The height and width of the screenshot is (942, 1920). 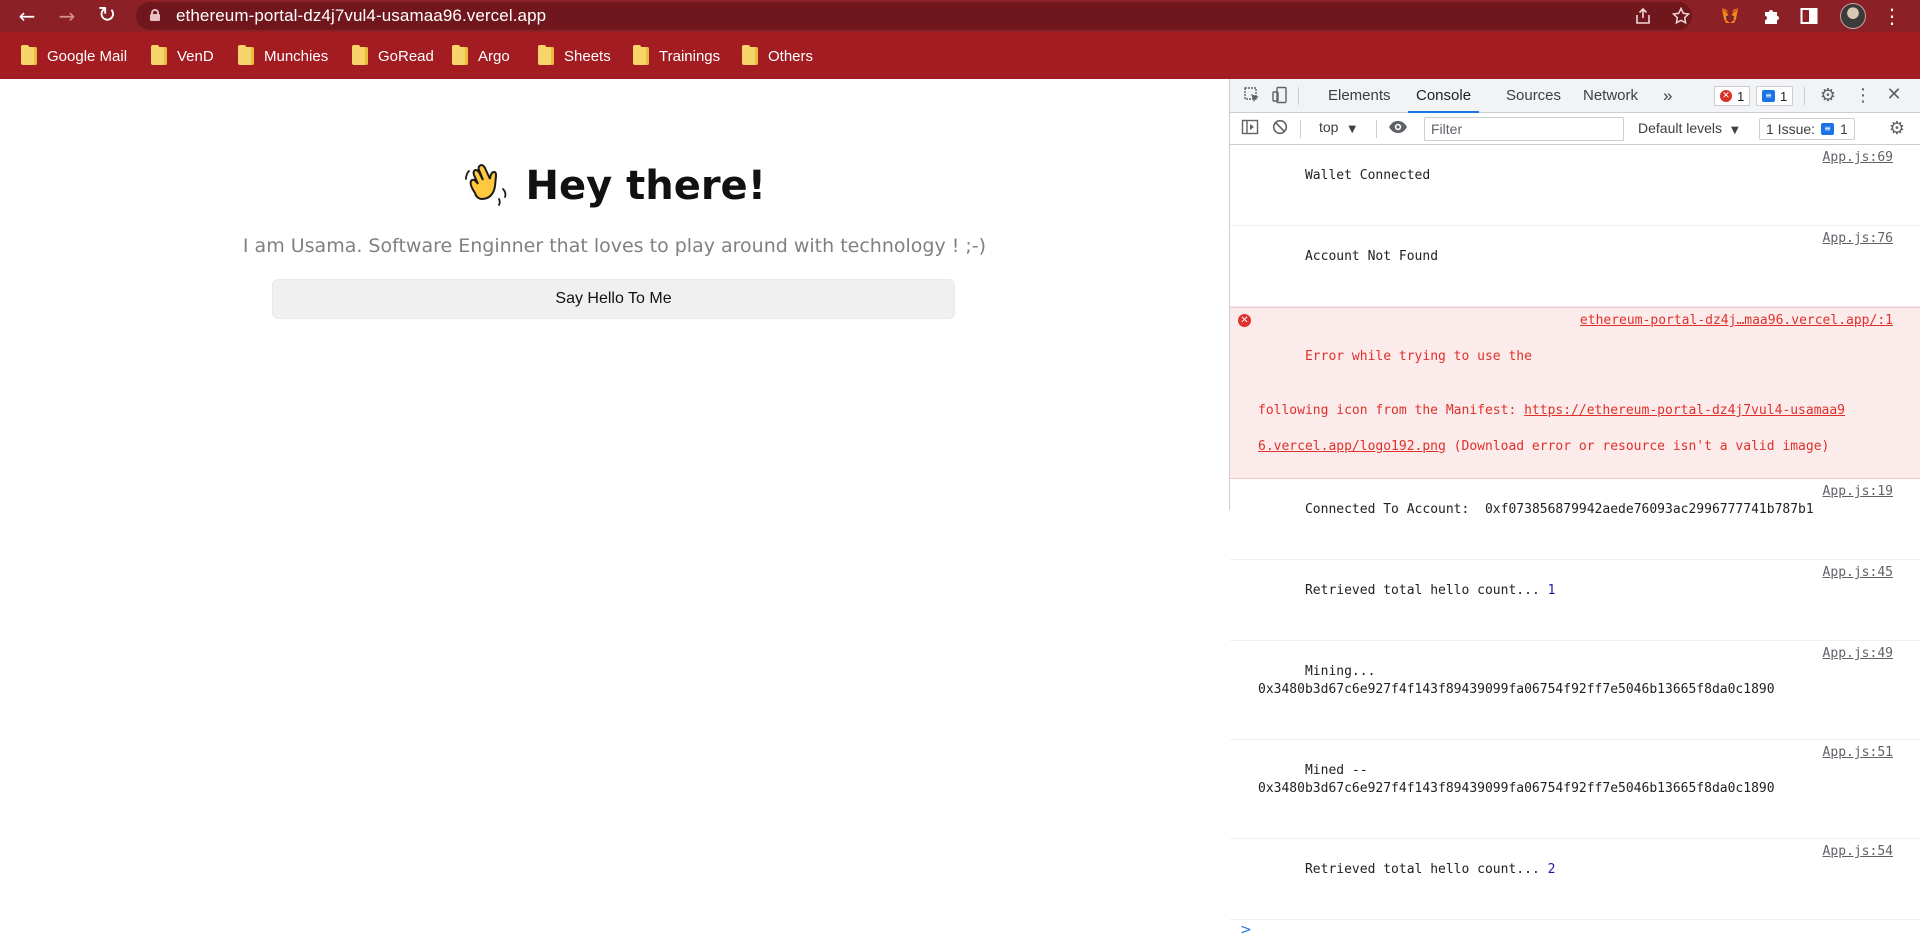 What do you see at coordinates (1858, 573) in the screenshot?
I see `source-link: App.js:45` at bounding box center [1858, 573].